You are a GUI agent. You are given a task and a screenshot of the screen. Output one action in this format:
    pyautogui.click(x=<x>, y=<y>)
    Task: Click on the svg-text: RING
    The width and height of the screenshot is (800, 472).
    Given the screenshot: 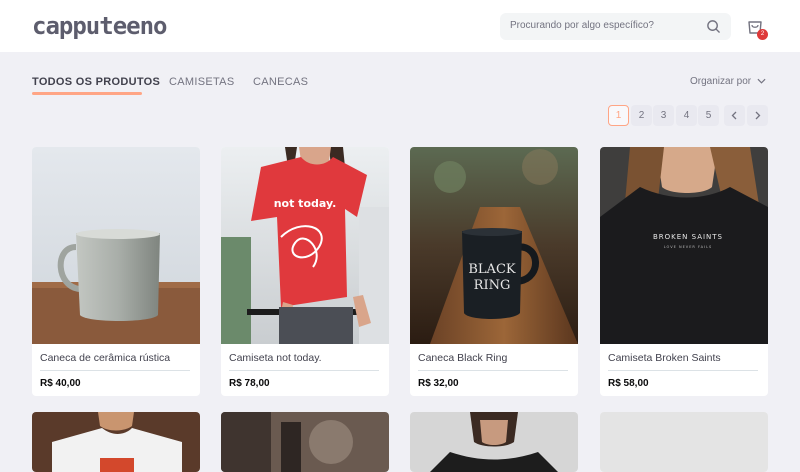 What is the action you would take?
    pyautogui.click(x=492, y=285)
    